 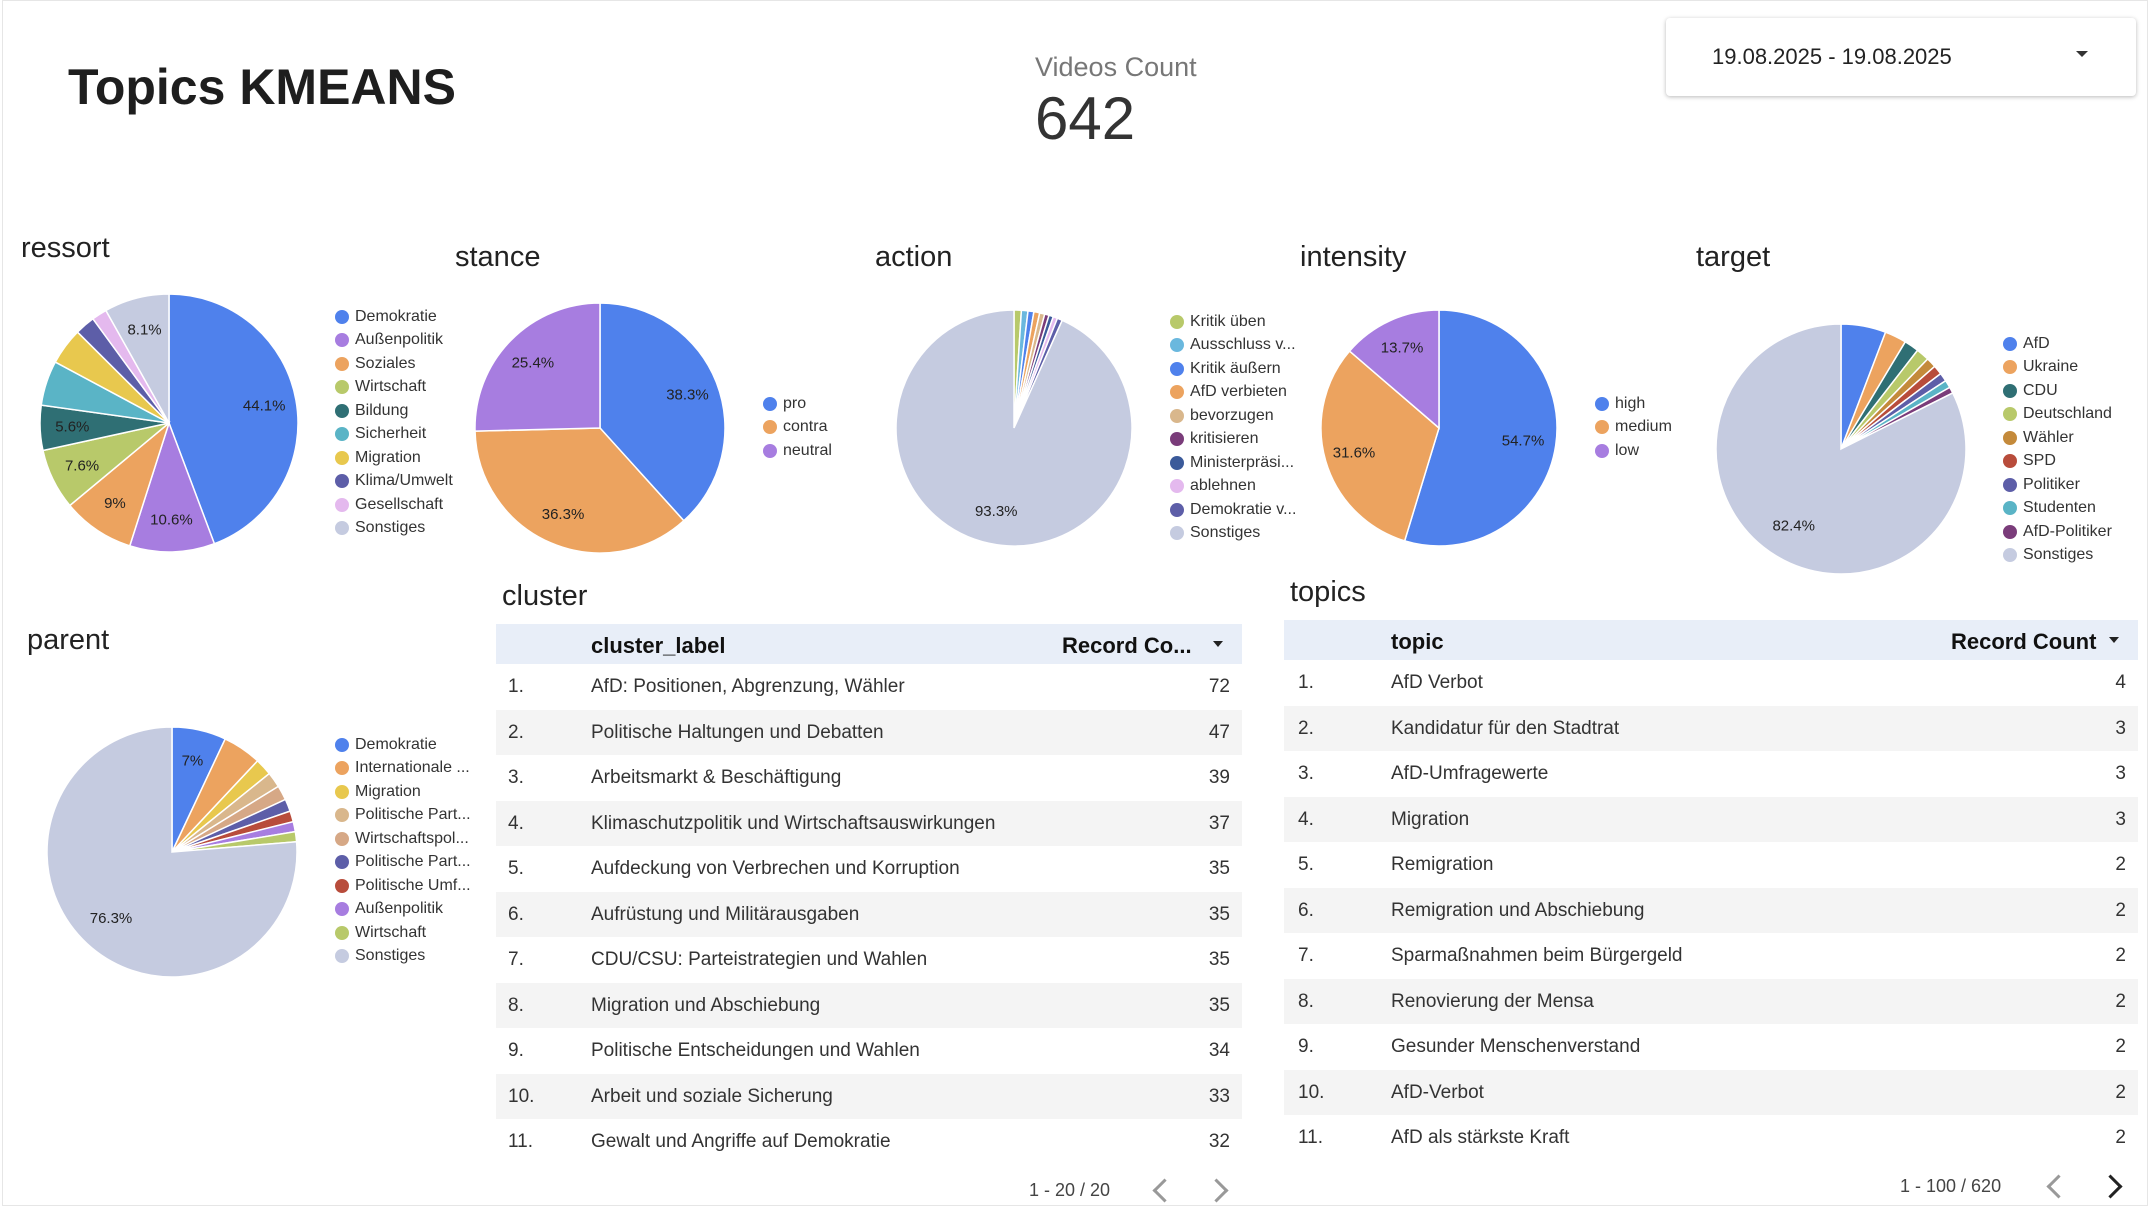 I want to click on table-row: 11. AfD als stärkste Kraft 2, so click(x=1711, y=1138).